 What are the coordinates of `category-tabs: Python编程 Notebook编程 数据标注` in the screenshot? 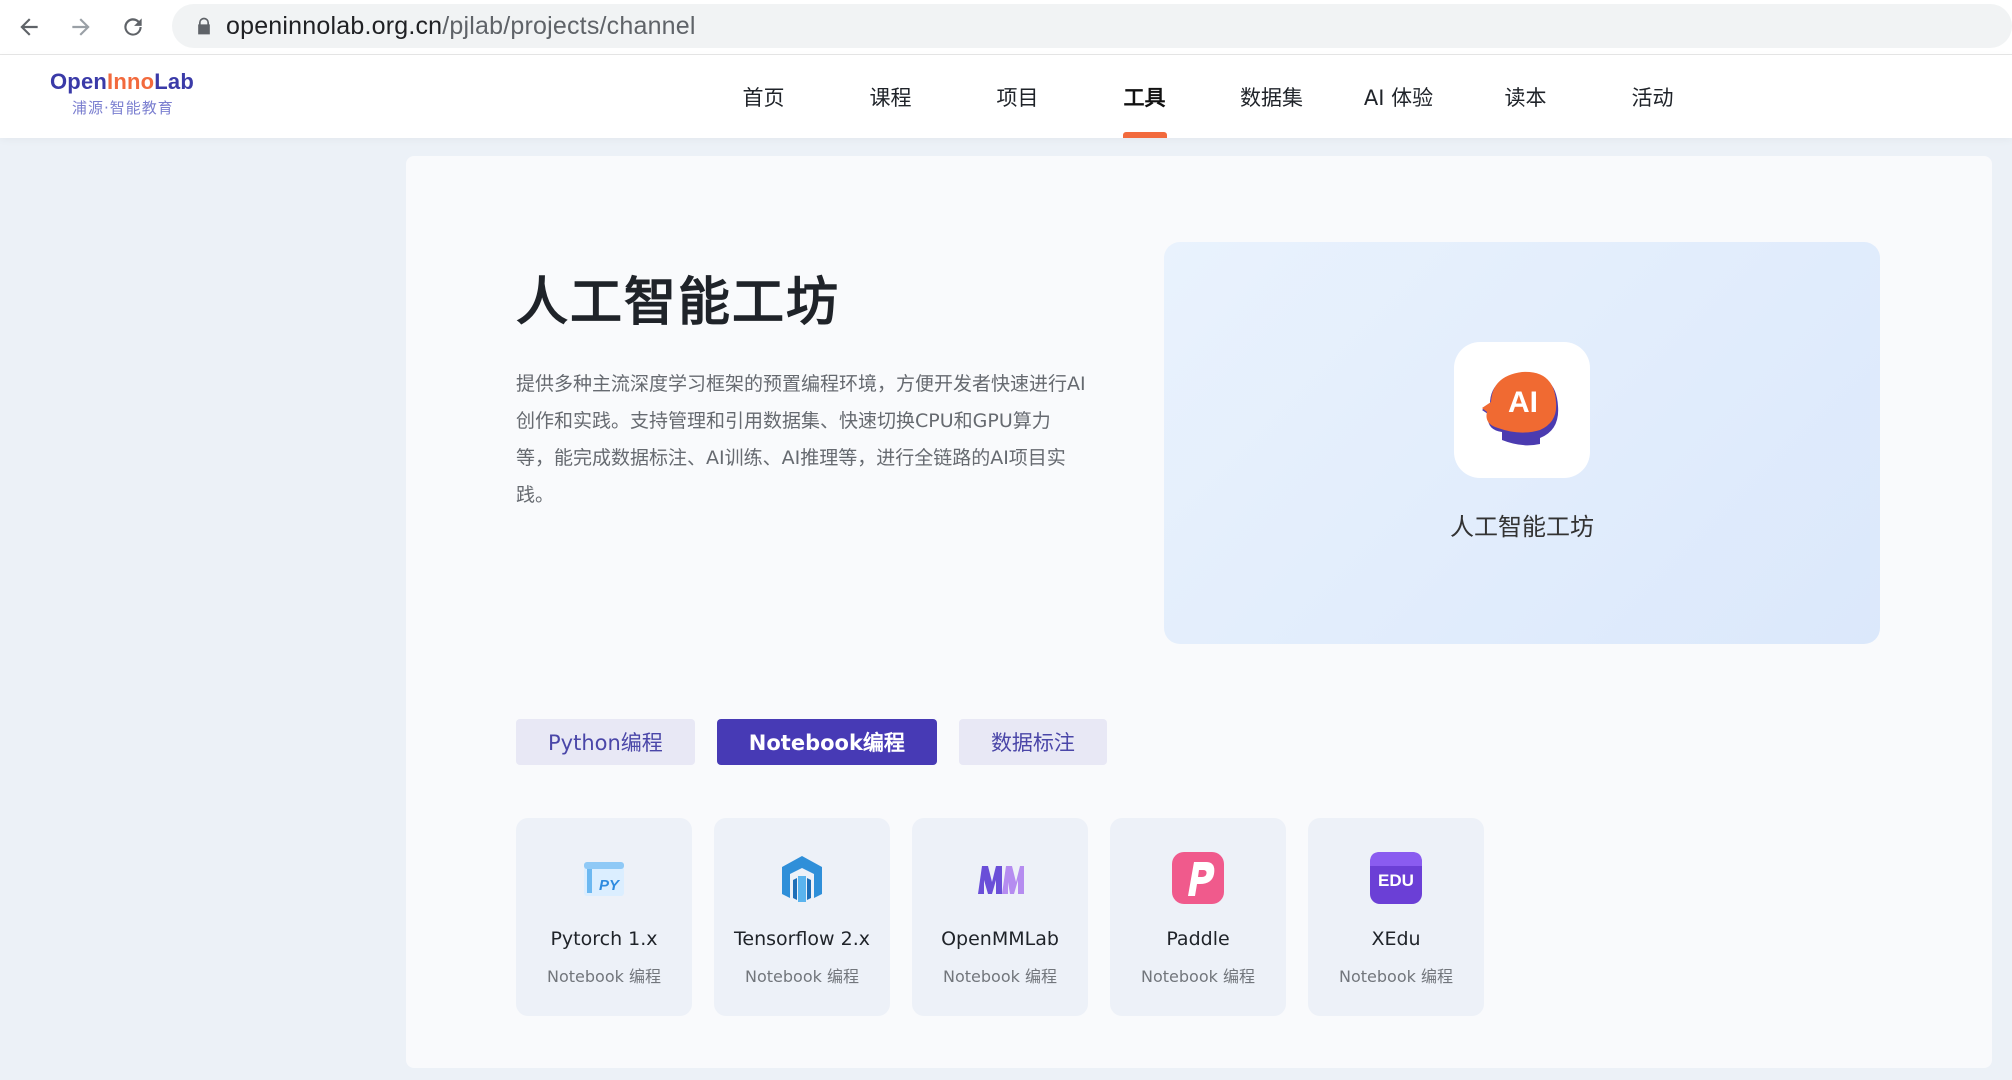 It's located at (811, 742).